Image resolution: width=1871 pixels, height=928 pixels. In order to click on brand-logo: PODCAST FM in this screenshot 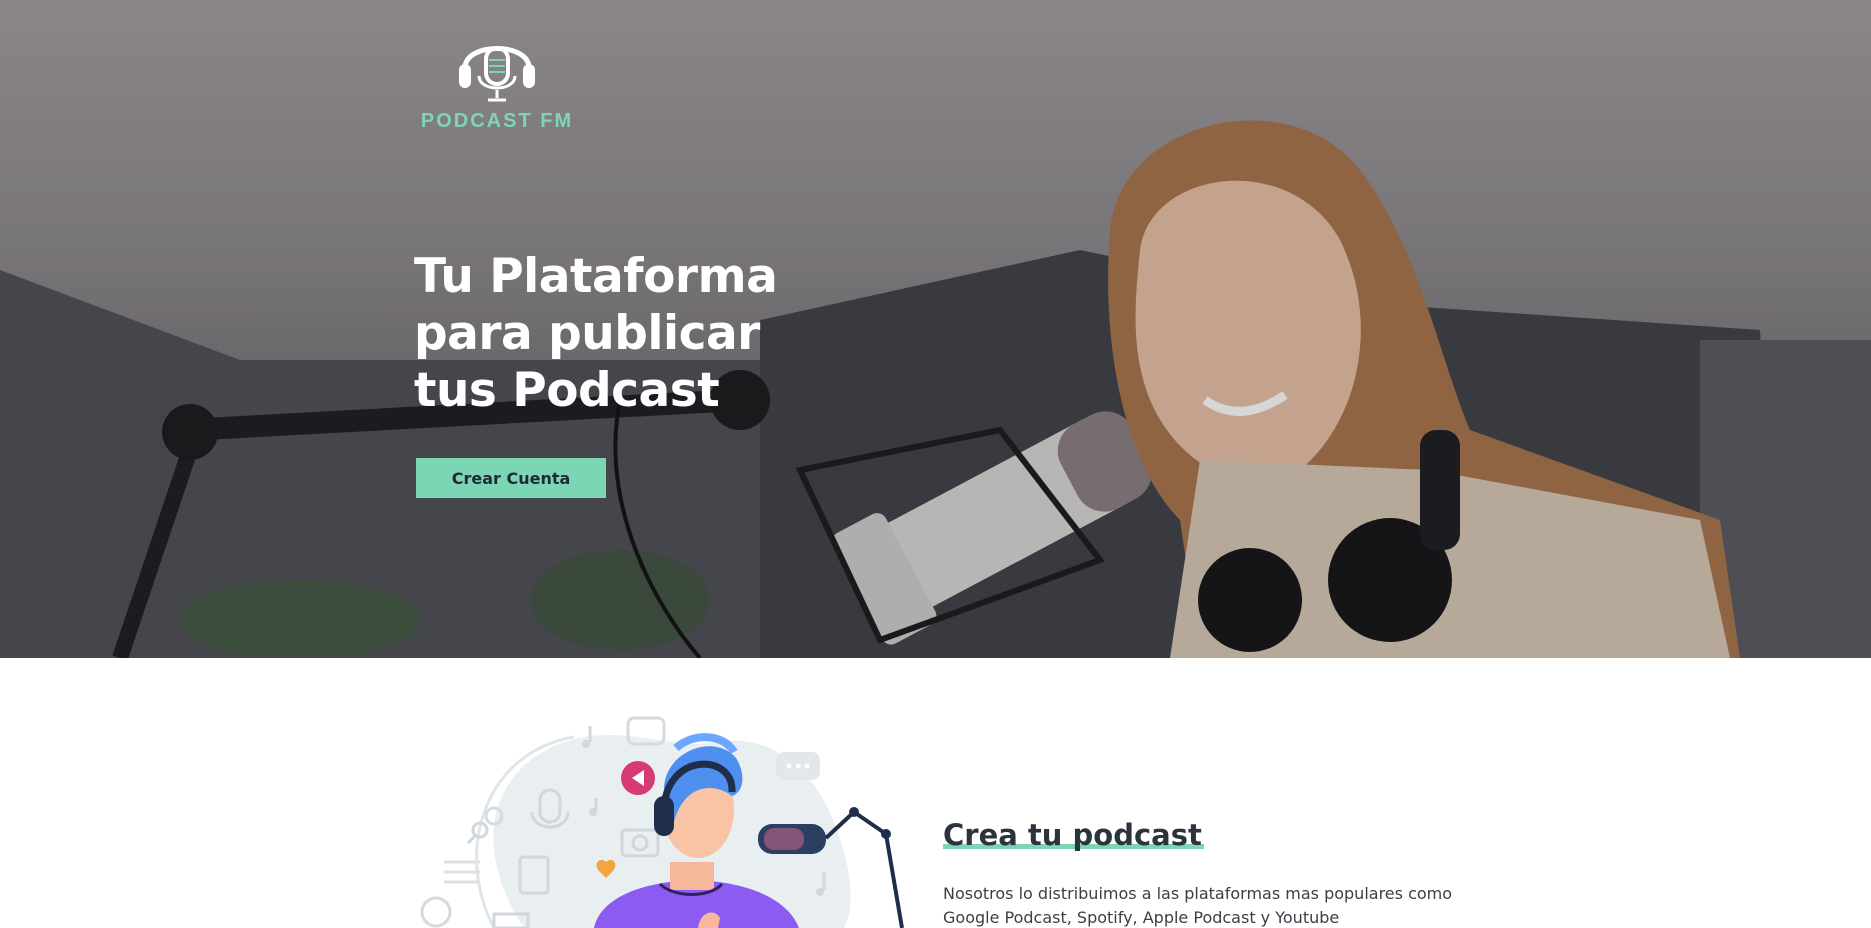, I will do `click(497, 81)`.